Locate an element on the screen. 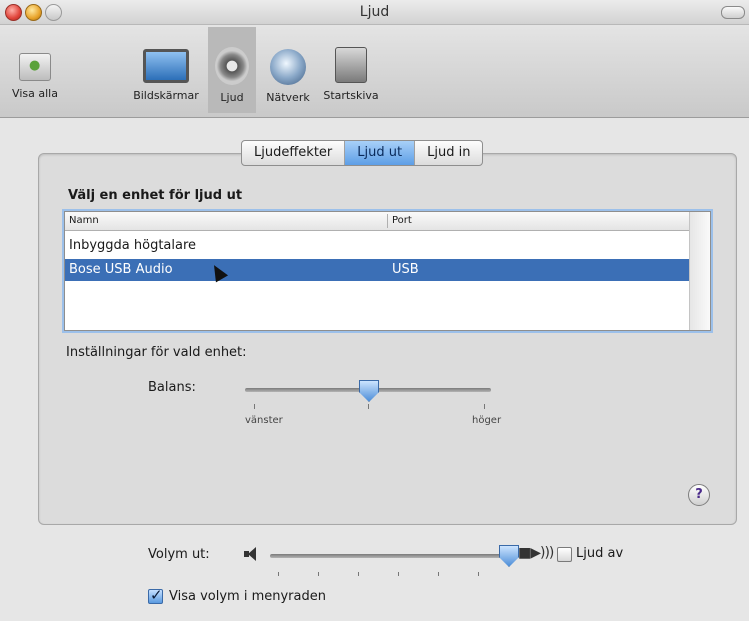  toolbar-item-label: Startskiva is located at coordinates (351, 95).